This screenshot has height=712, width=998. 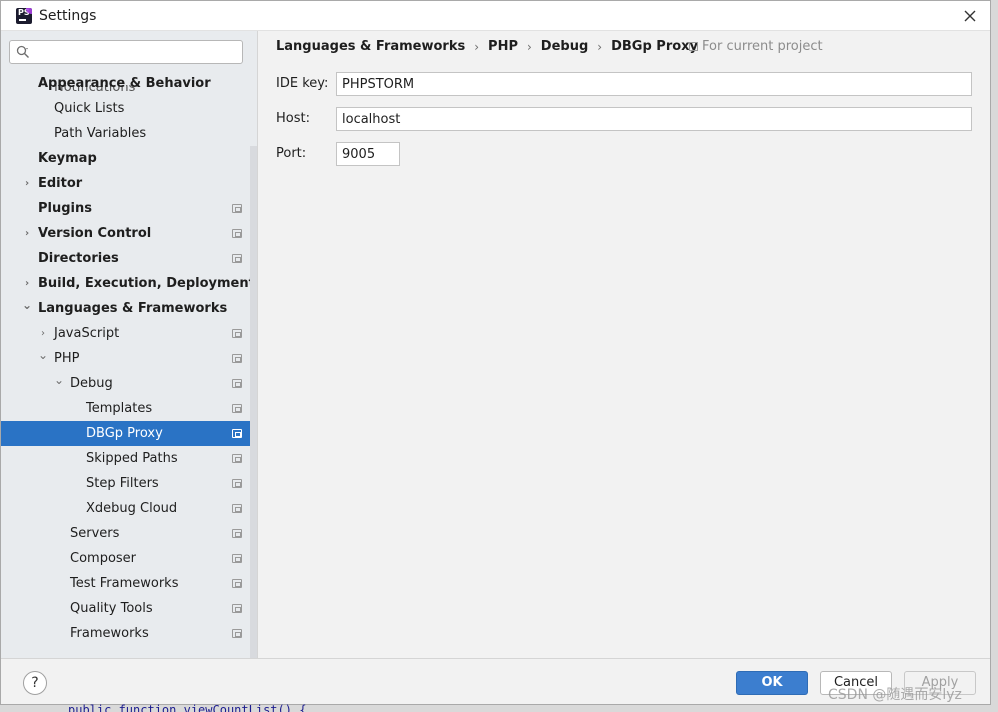 I want to click on sidebar-item-label: Directories, so click(x=78, y=258).